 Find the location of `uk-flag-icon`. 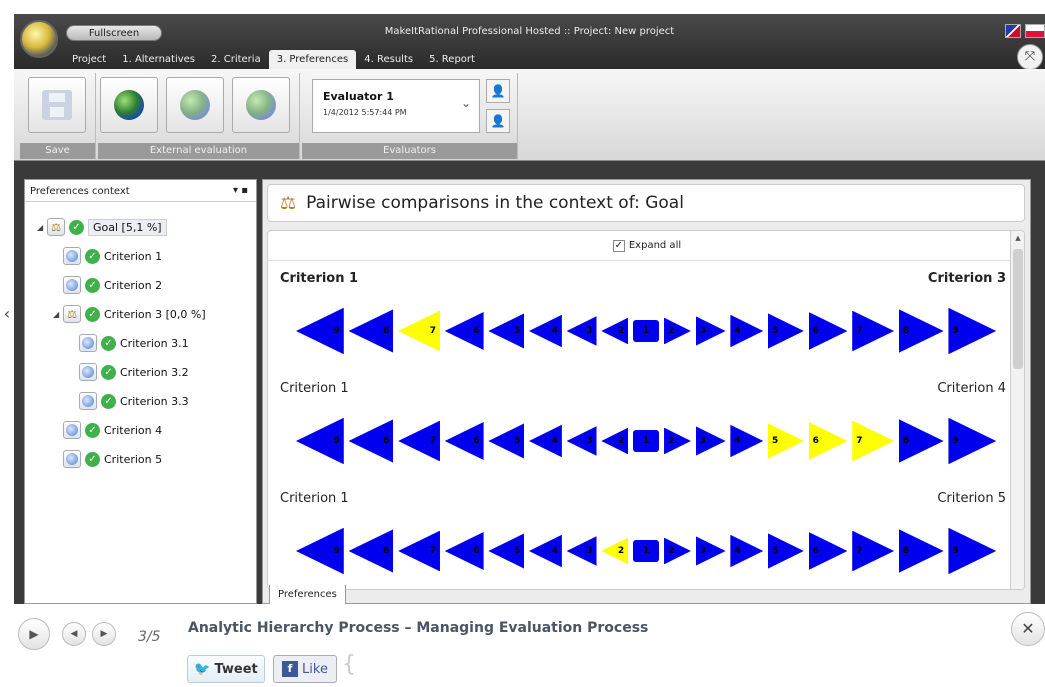

uk-flag-icon is located at coordinates (1013, 31).